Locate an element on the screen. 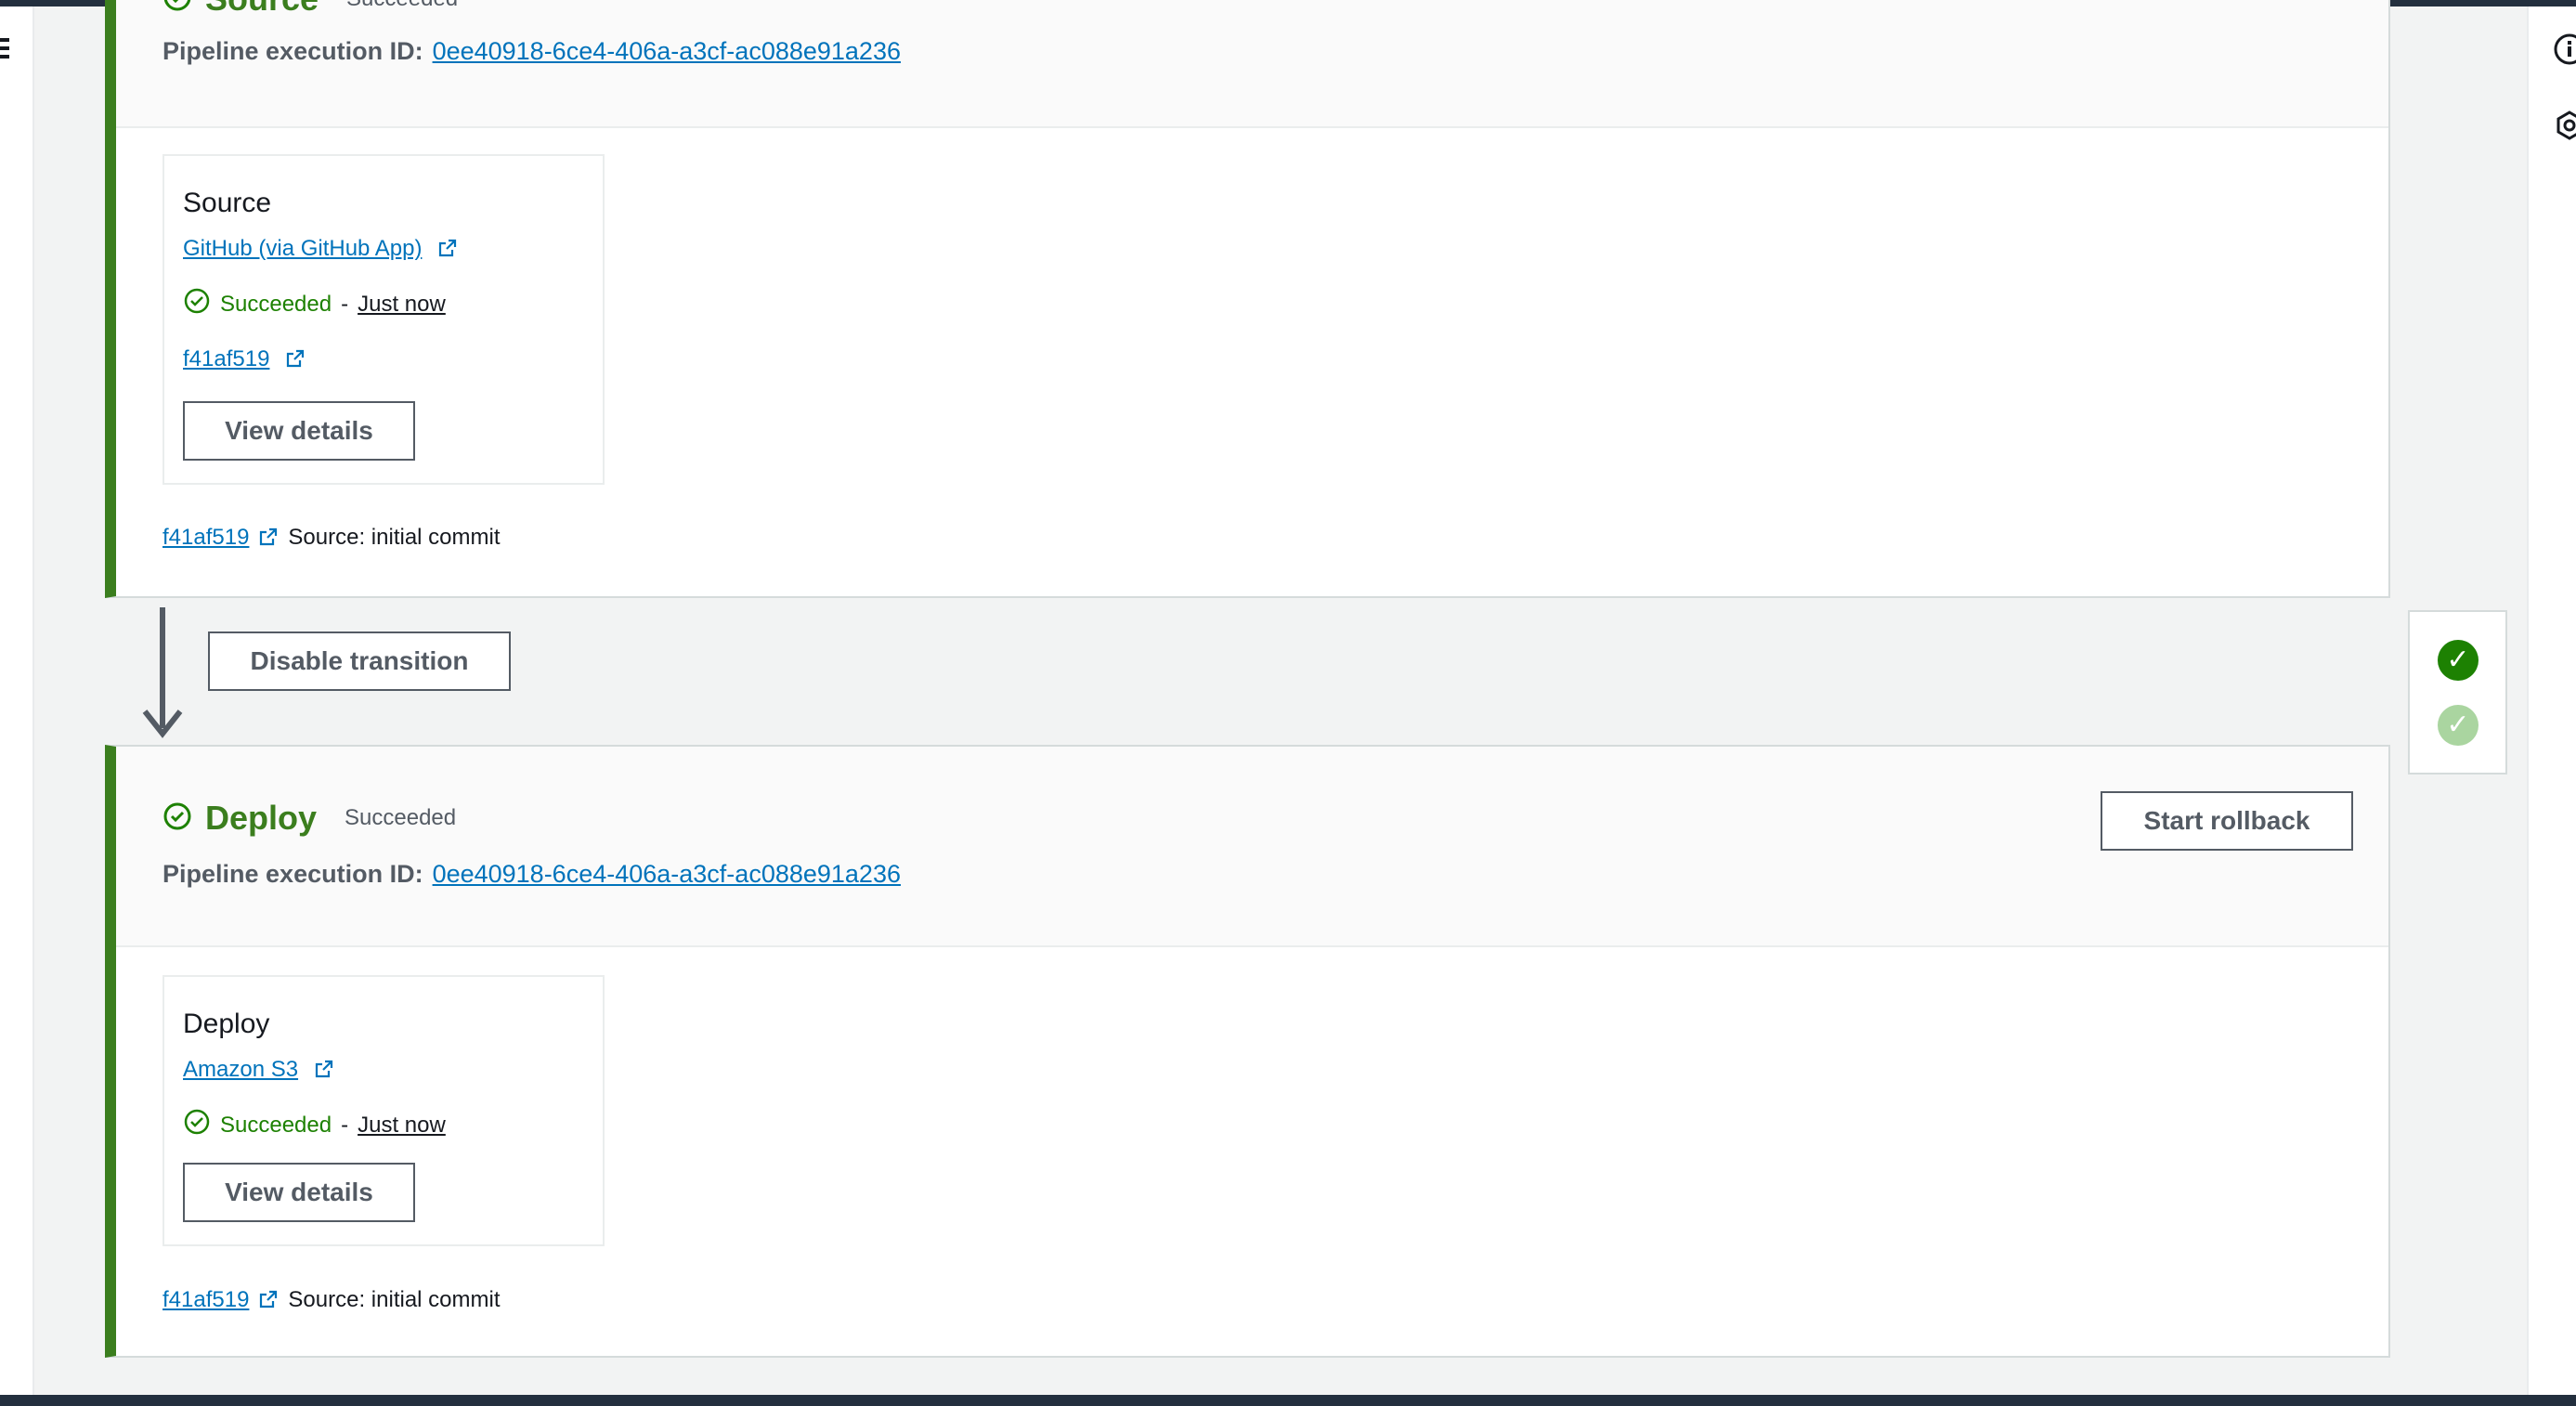  start-rollback-button: Start rollback is located at coordinates (2227, 821).